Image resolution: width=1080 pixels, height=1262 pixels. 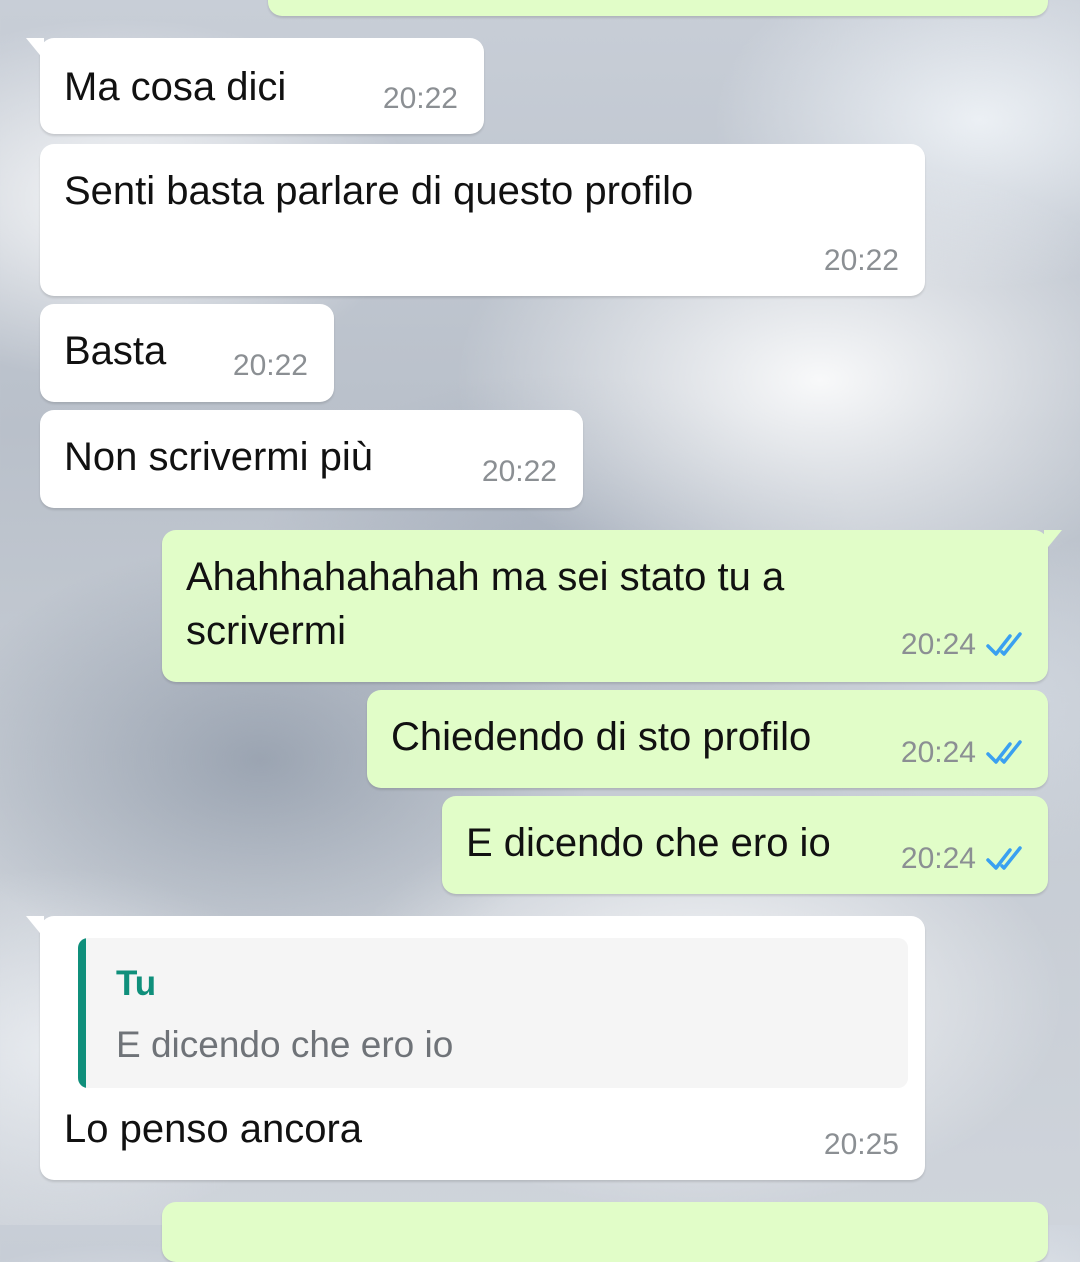 I want to click on outgoing-message: Chiedendo di sto profilo 20:24, so click(x=707, y=739).